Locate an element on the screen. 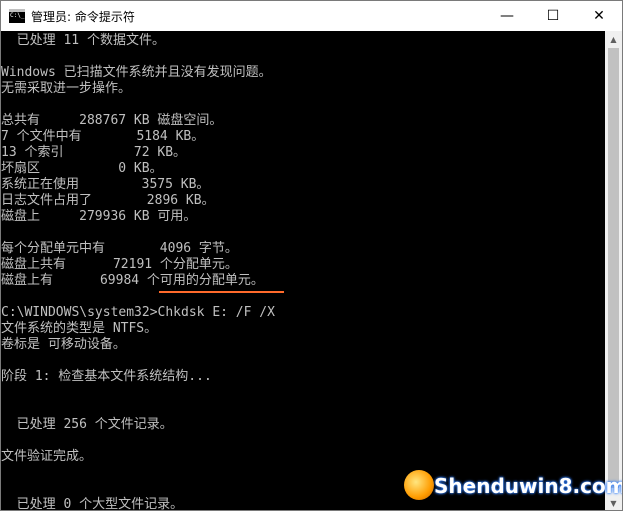 This screenshot has height=511, width=623. scroll-up-arrow-icon: ▲ is located at coordinates (613, 39).